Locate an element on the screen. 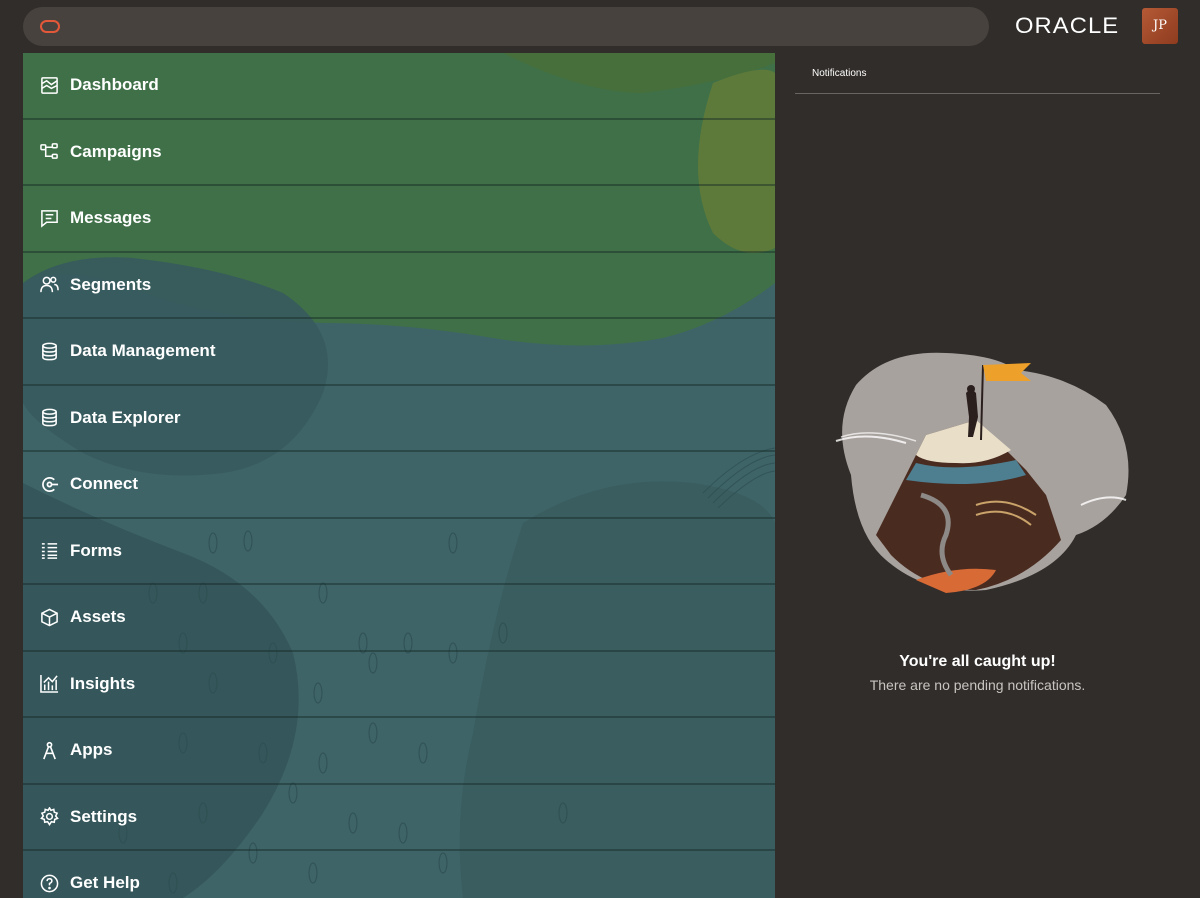 This screenshot has height=898, width=1200. global-search-bar is located at coordinates (506, 26).